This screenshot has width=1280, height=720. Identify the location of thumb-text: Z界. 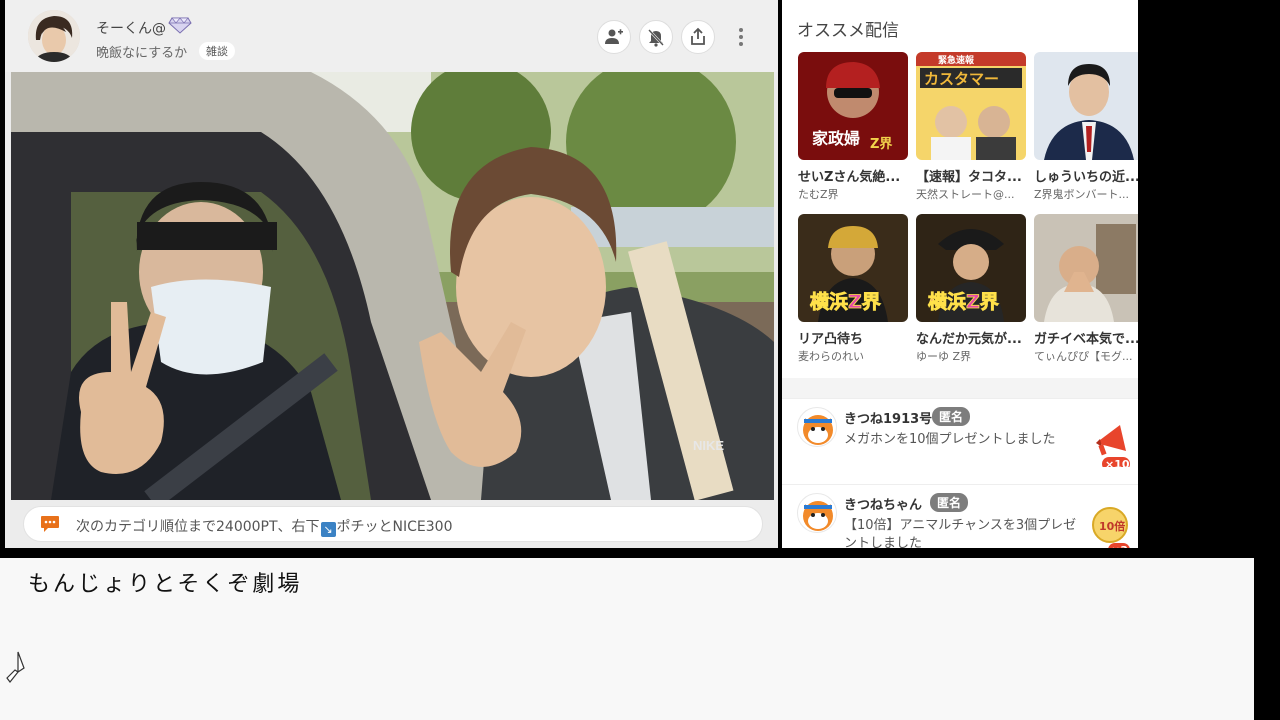
(881, 144).